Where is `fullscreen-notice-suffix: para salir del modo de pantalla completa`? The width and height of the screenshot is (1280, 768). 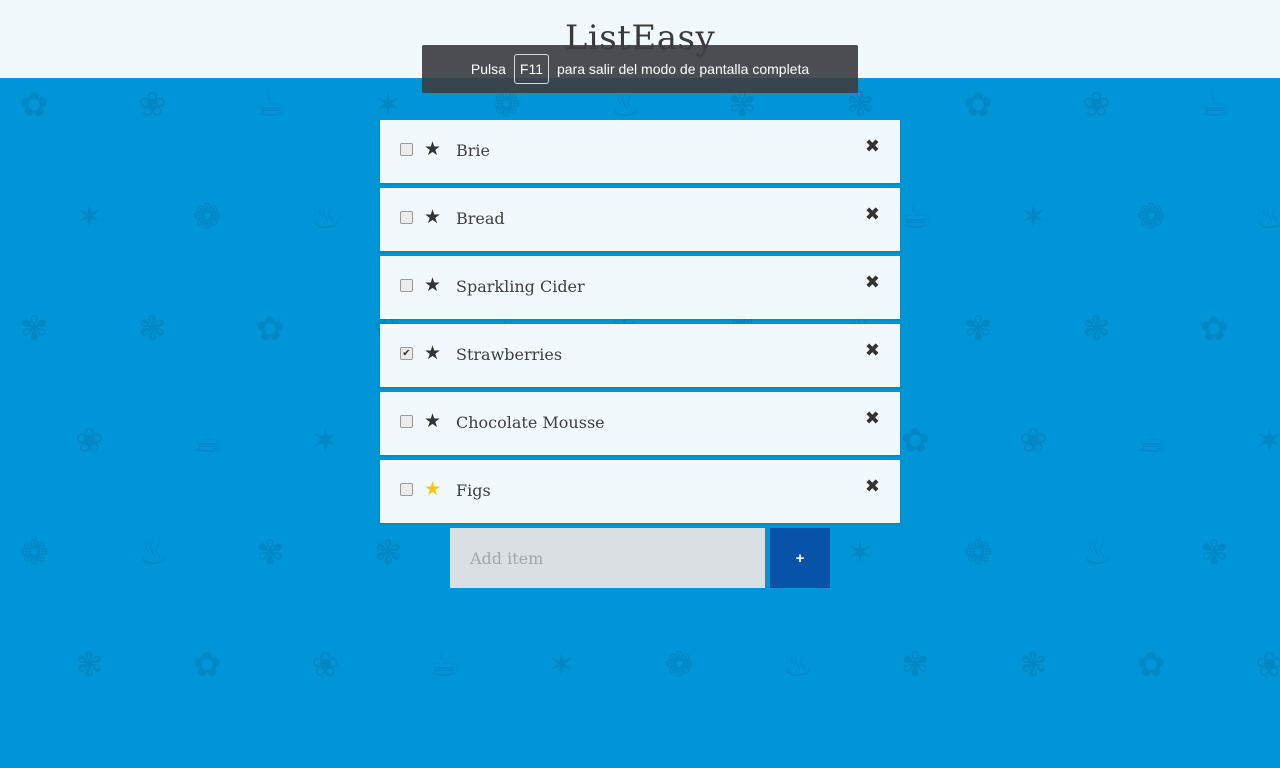
fullscreen-notice-suffix: para salir del modo de pantalla completa is located at coordinates (683, 69).